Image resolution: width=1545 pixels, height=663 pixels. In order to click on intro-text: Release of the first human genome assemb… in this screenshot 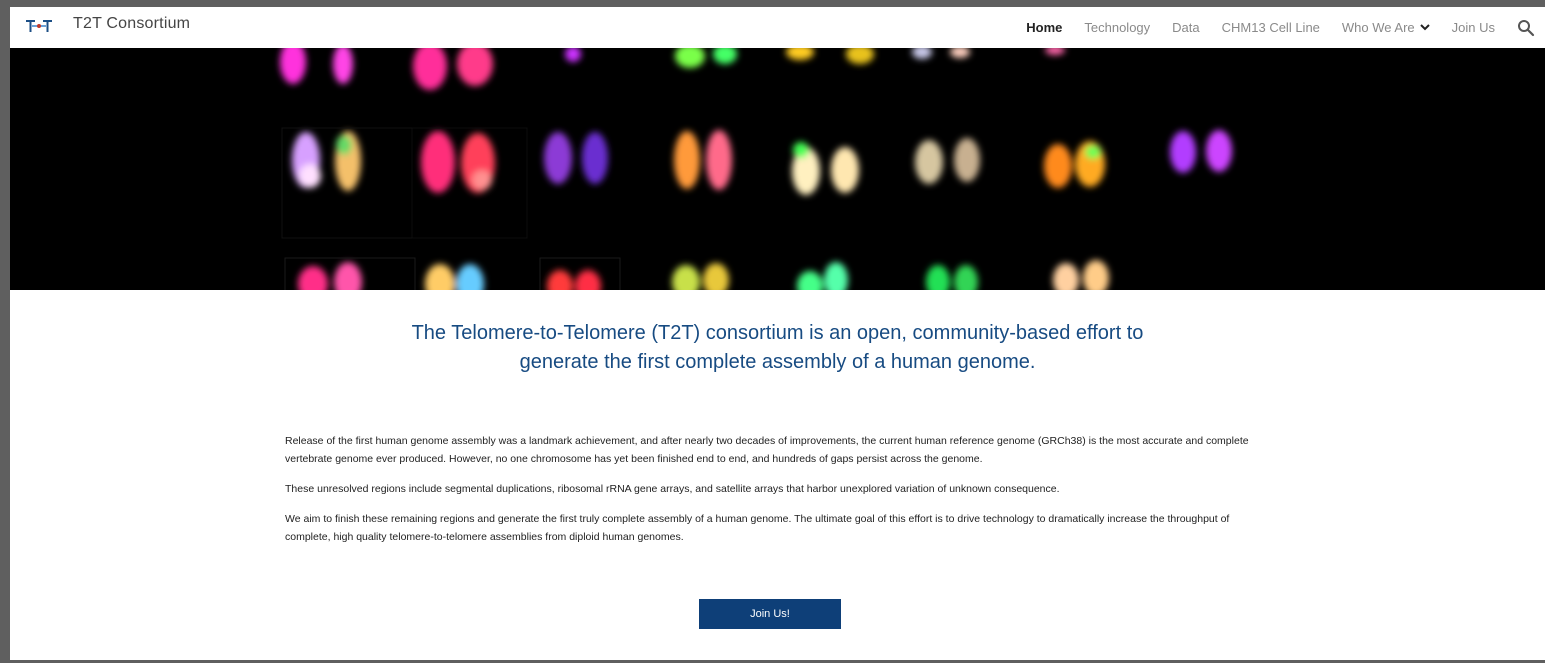, I will do `click(780, 495)`.